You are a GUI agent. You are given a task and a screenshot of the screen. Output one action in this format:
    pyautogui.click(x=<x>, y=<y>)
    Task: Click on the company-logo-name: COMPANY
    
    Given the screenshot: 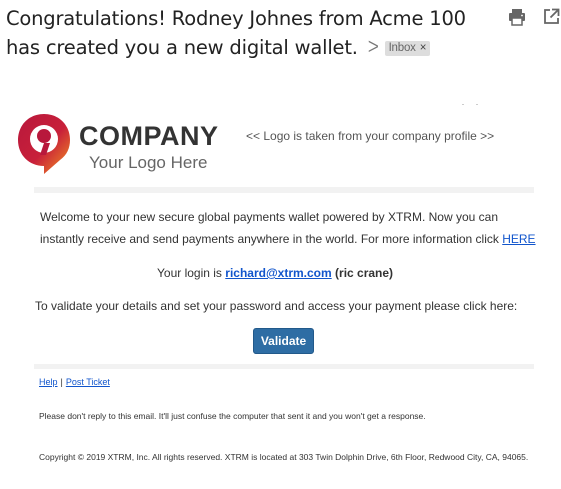 What is the action you would take?
    pyautogui.click(x=149, y=136)
    